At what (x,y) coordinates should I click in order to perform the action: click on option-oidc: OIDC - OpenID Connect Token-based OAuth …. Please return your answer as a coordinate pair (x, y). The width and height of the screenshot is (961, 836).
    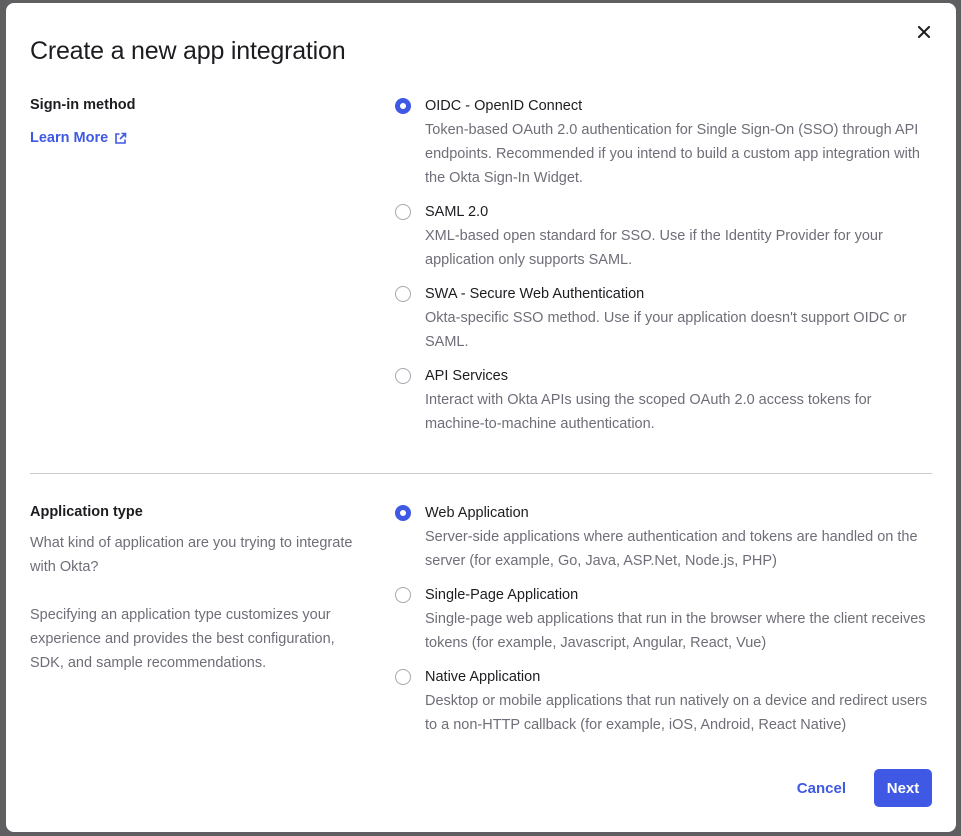
    Looking at the image, I should click on (665, 144).